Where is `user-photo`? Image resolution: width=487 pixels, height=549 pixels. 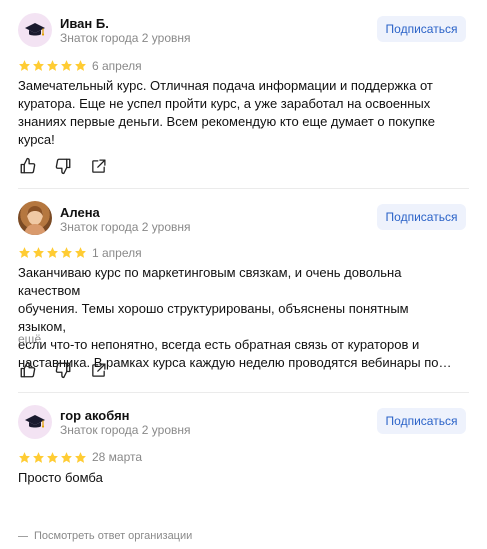 user-photo is located at coordinates (35, 220).